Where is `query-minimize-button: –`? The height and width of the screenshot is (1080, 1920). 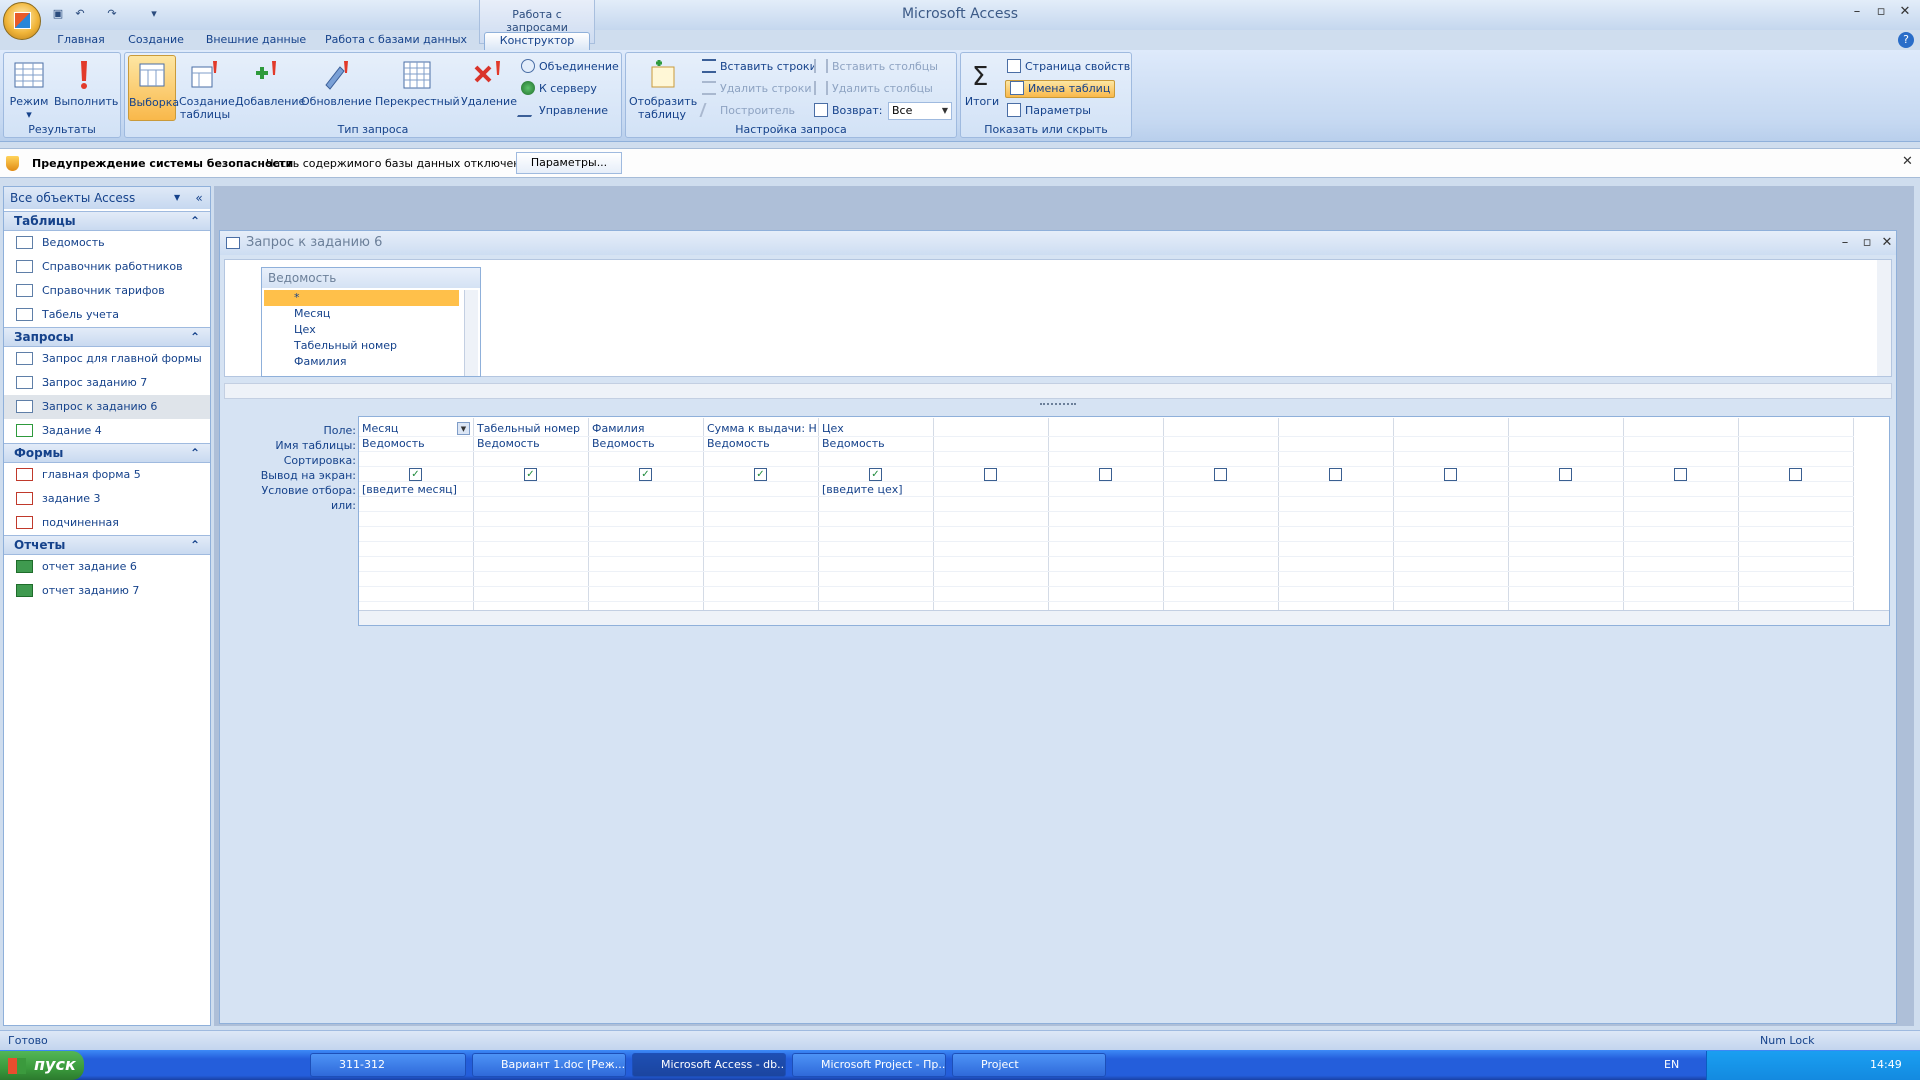 query-minimize-button: – is located at coordinates (1845, 243).